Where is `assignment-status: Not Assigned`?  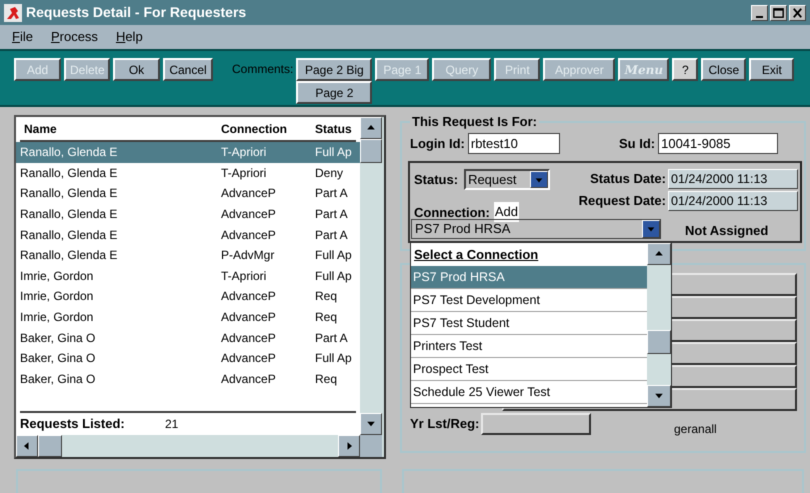 assignment-status: Not Assigned is located at coordinates (726, 231).